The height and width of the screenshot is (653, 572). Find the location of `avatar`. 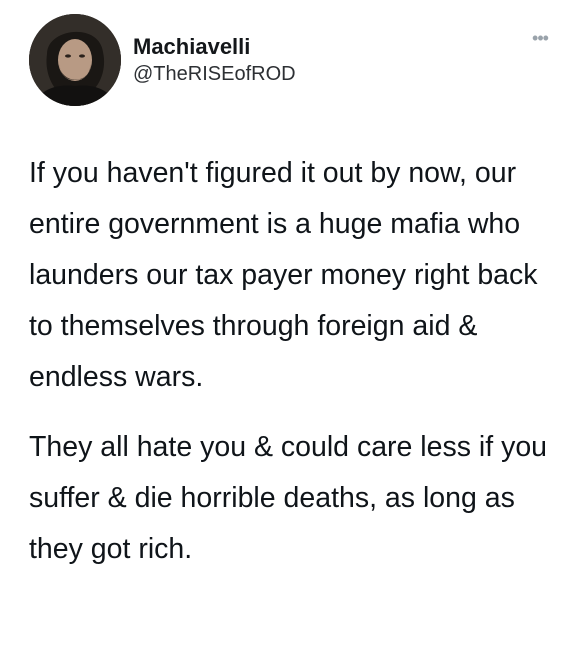

avatar is located at coordinates (75, 60).